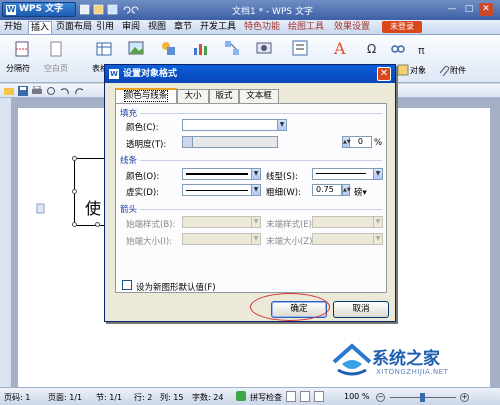  I want to click on table-icon, so click(104, 49).